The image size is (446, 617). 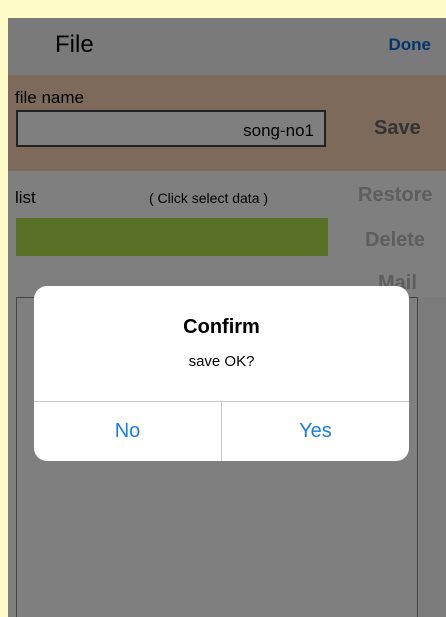 What do you see at coordinates (127, 431) in the screenshot?
I see `no-button: No` at bounding box center [127, 431].